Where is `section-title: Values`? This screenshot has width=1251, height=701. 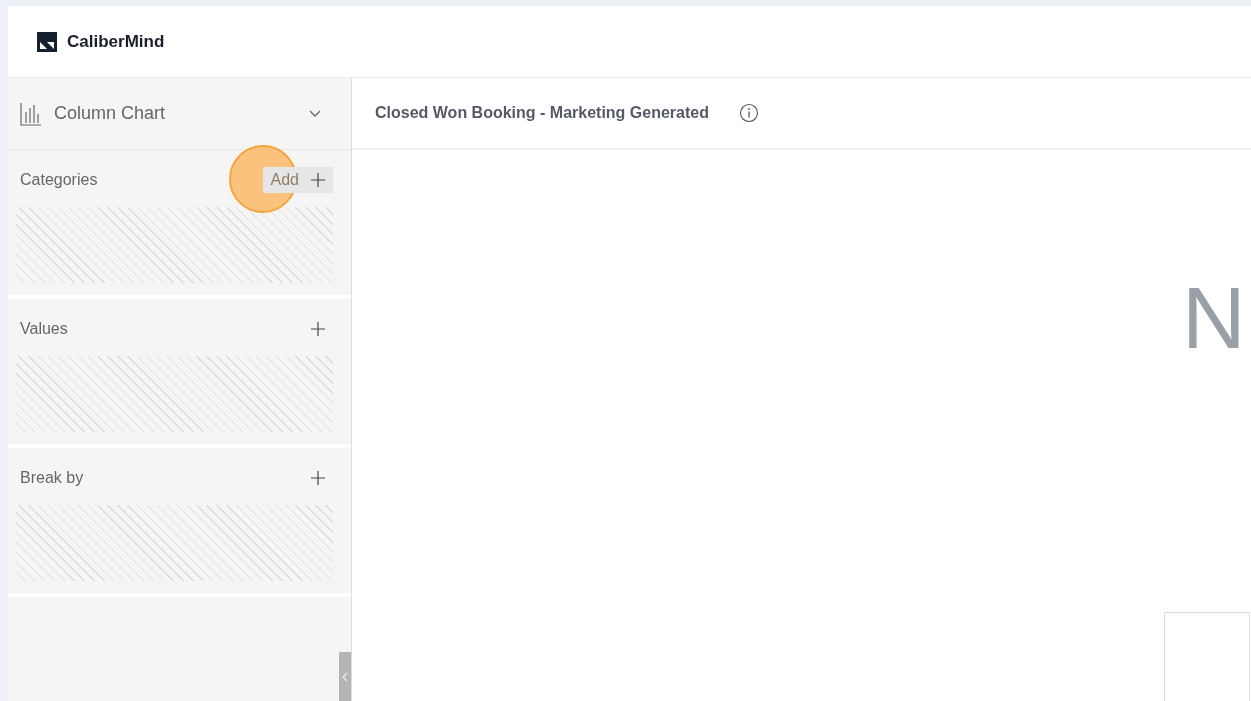 section-title: Values is located at coordinates (44, 328).